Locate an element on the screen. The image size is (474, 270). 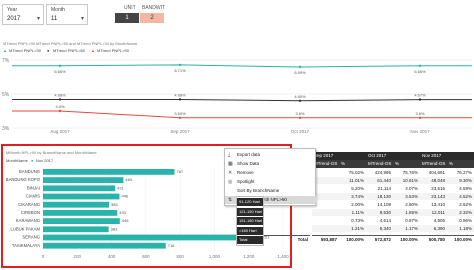
unit-toggle-label: UNIT is located at coordinates (130, 8).